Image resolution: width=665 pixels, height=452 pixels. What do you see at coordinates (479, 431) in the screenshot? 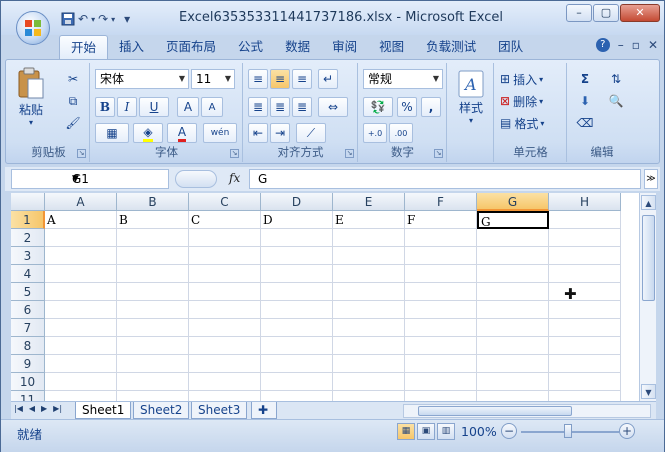
I see `zoom-level: 100%` at bounding box center [479, 431].